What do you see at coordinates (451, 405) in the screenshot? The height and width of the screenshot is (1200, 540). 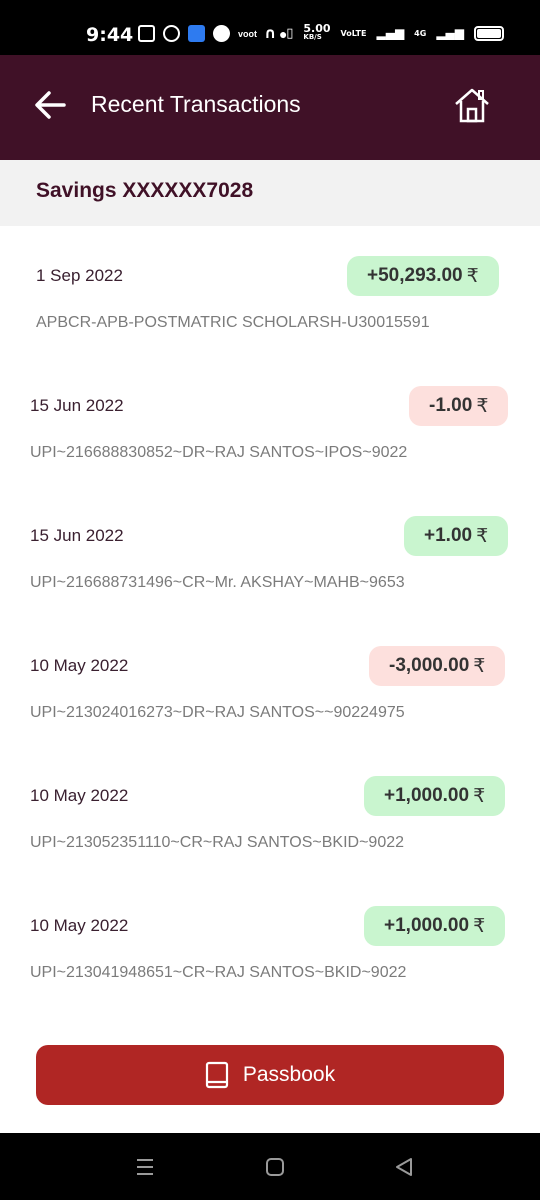 I see `amount-value: -1.00` at bounding box center [451, 405].